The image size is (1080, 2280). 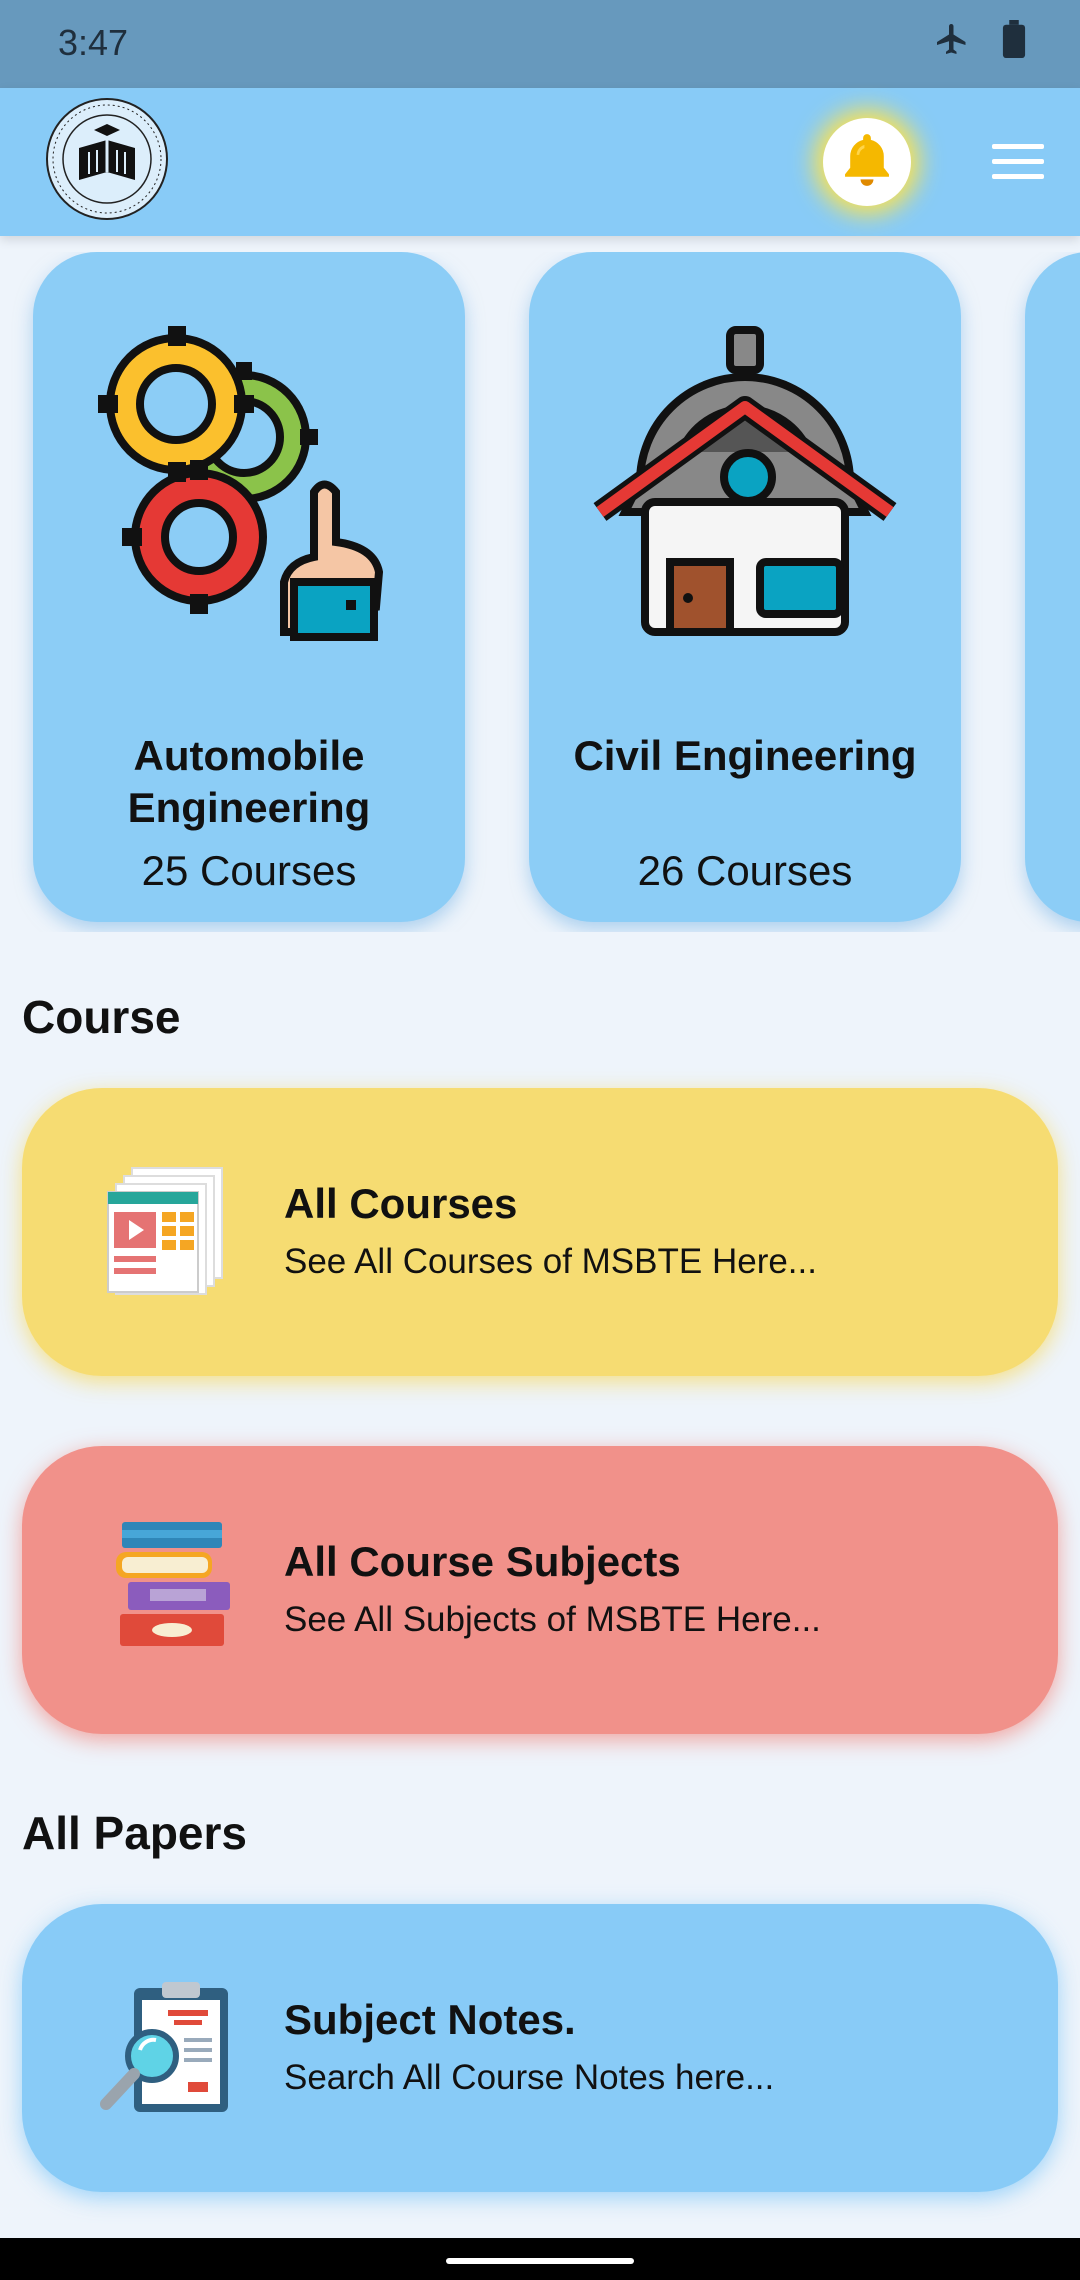 What do you see at coordinates (249, 477) in the screenshot?
I see `gears-icon` at bounding box center [249, 477].